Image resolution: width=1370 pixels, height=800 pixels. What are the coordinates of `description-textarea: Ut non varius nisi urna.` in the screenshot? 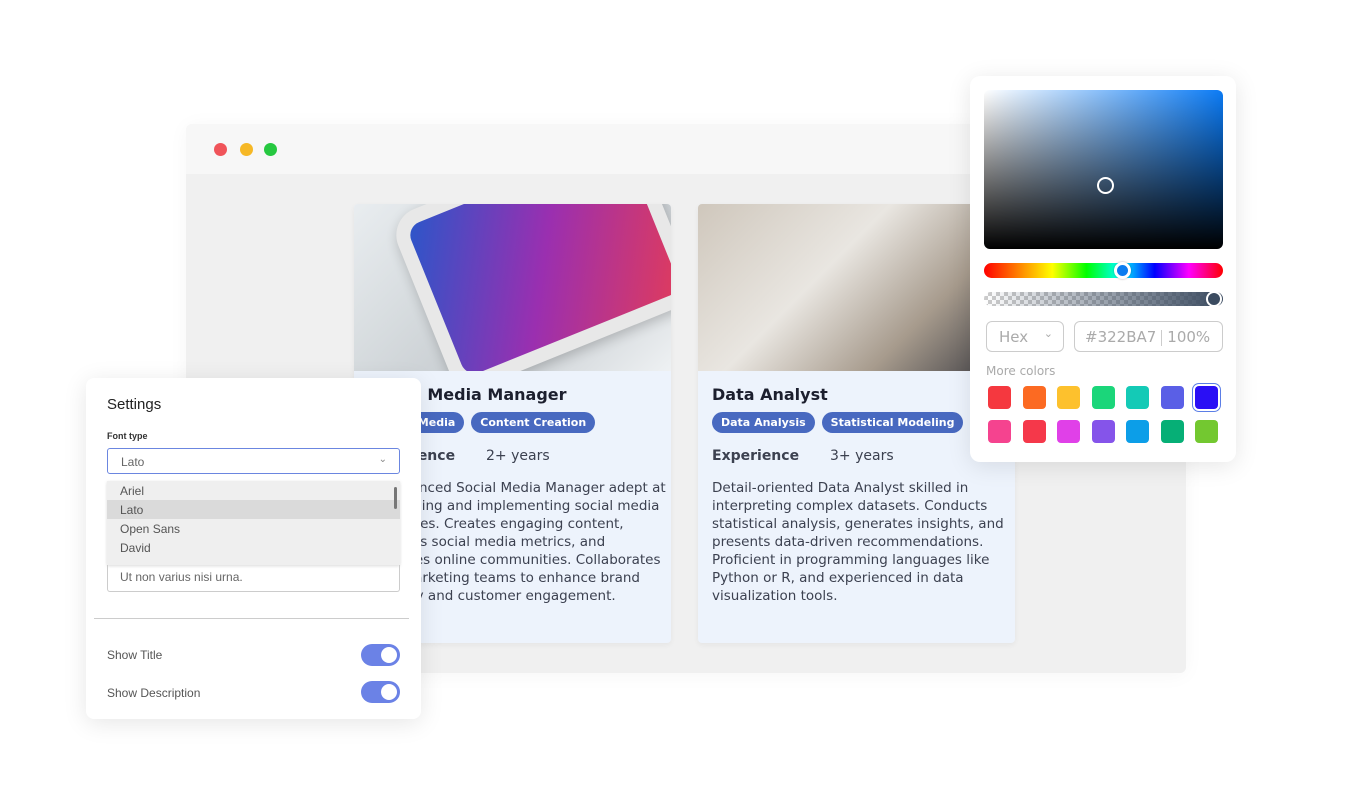 It's located at (253, 578).